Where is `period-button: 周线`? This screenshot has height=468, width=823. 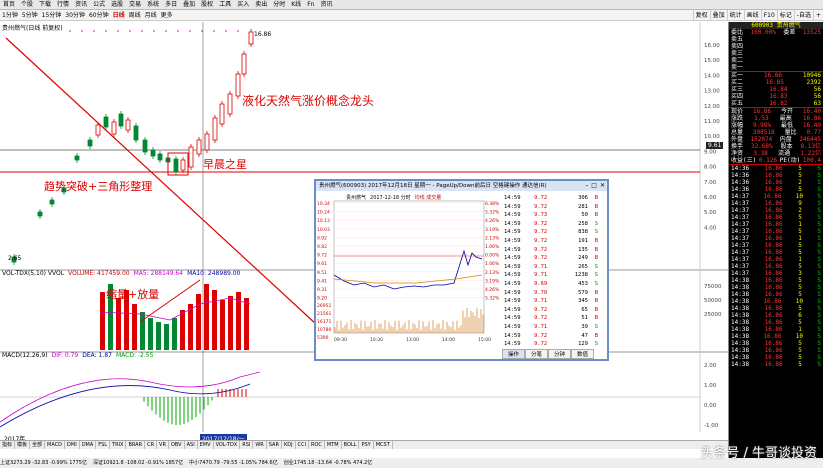 period-button: 周线 is located at coordinates (135, 15).